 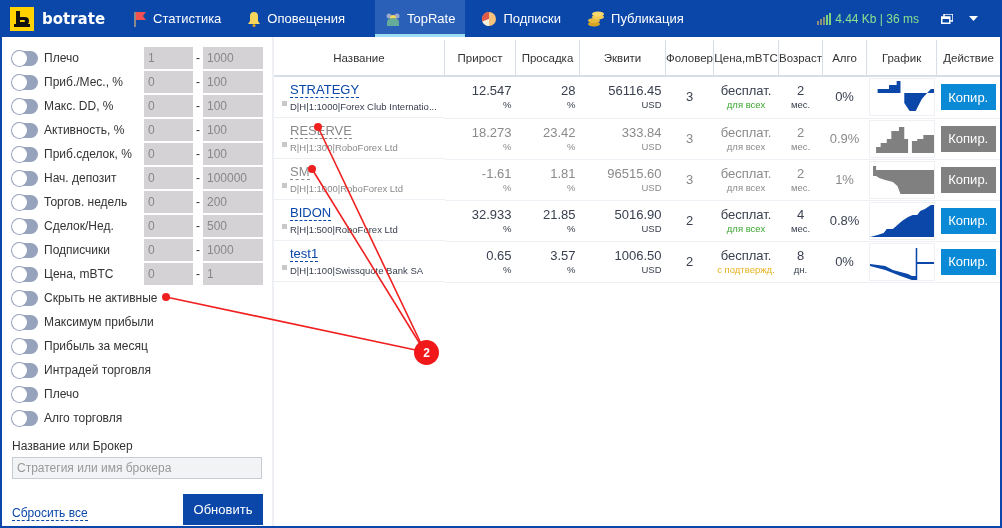 What do you see at coordinates (311, 213) in the screenshot?
I see `strategy-link: BIDON` at bounding box center [311, 213].